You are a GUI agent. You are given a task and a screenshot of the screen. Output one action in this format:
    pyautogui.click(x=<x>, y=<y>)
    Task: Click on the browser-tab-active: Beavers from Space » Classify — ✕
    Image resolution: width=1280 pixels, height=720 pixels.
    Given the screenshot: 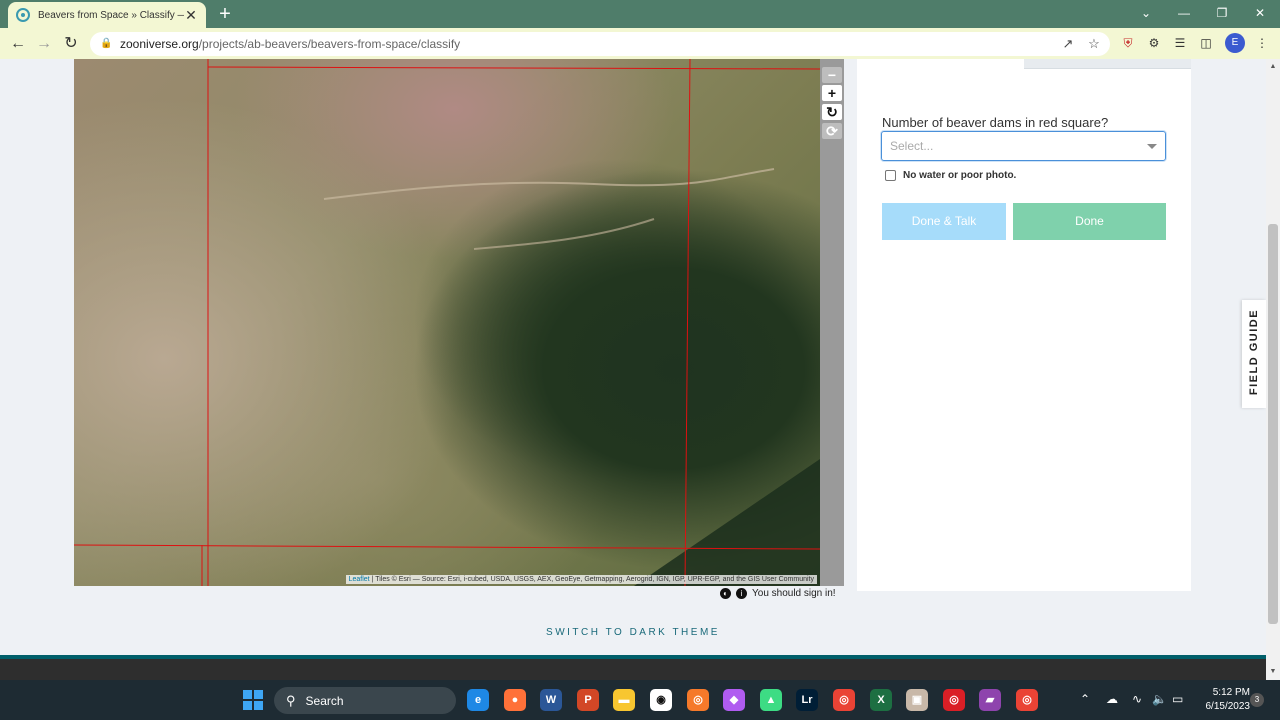 What is the action you would take?
    pyautogui.click(x=107, y=15)
    